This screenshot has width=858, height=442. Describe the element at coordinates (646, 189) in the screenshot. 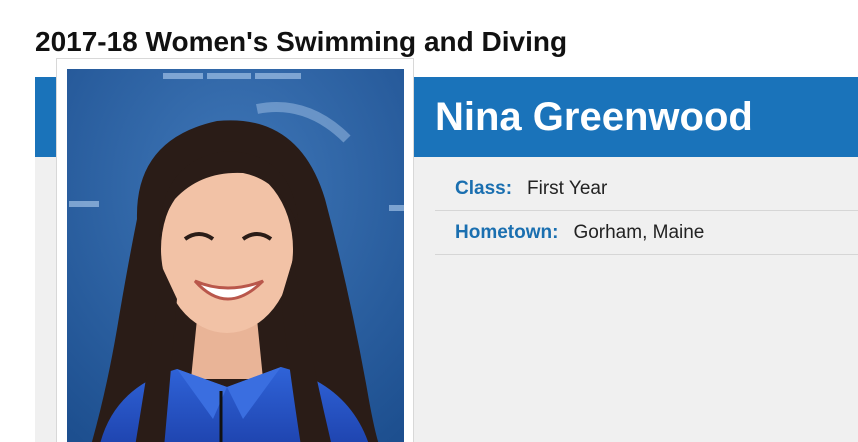

I see `class-row: Class: First Year` at that location.